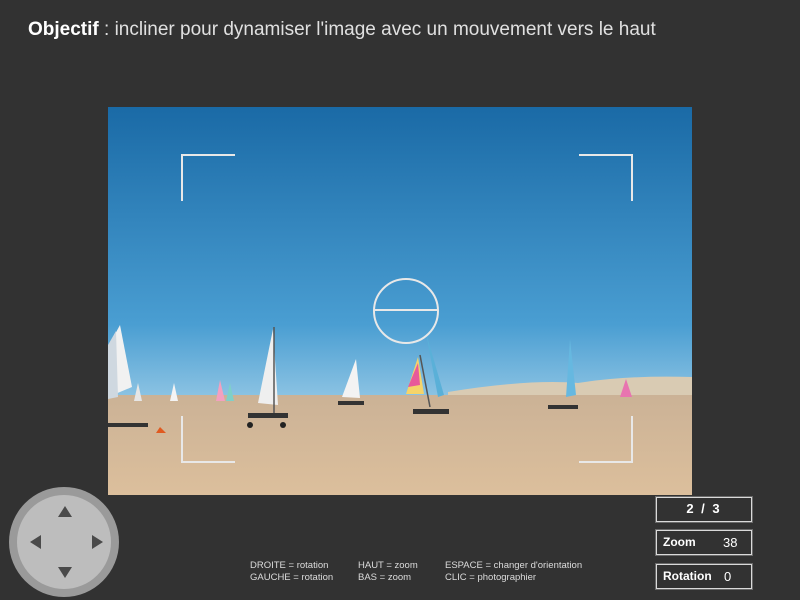 Image resolution: width=800 pixels, height=600 pixels. I want to click on help-rotation: DROITE = rotation GAUCHE = rotation, so click(291, 572).